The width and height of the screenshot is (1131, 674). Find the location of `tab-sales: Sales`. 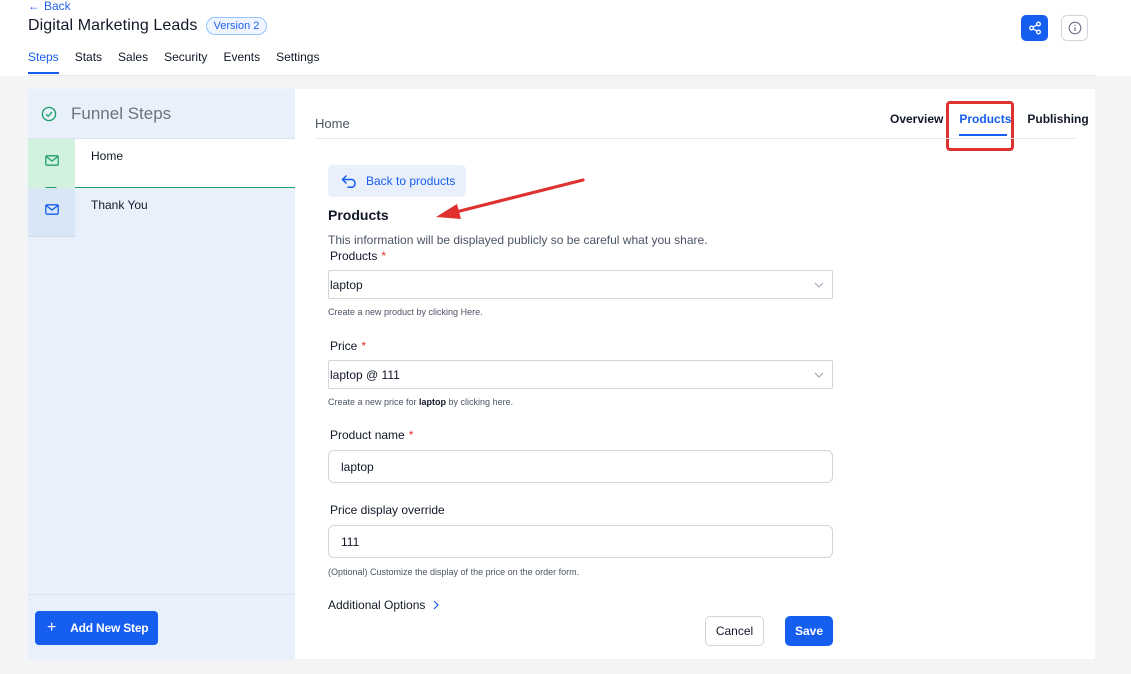

tab-sales: Sales is located at coordinates (133, 62).